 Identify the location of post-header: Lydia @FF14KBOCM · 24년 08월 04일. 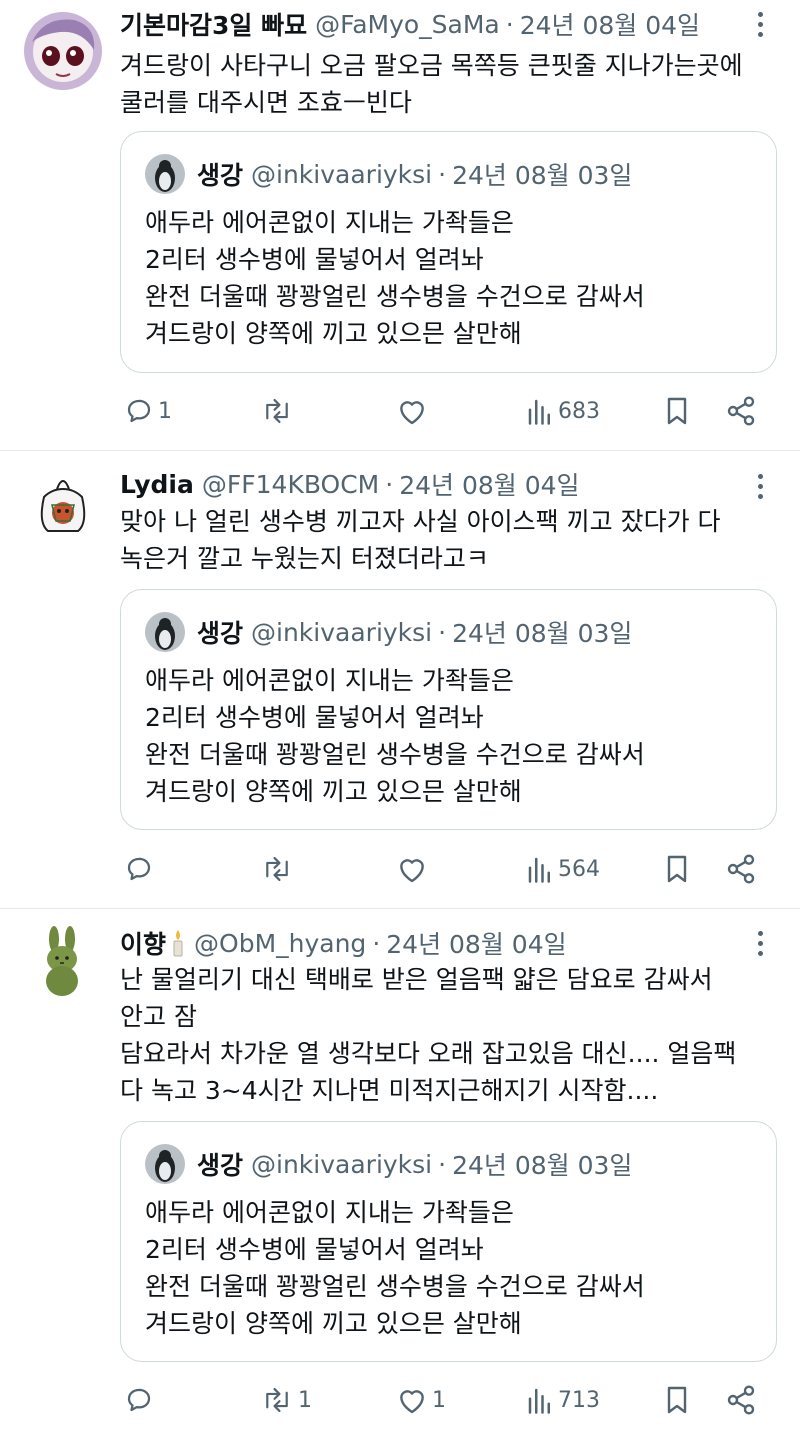
(430, 484).